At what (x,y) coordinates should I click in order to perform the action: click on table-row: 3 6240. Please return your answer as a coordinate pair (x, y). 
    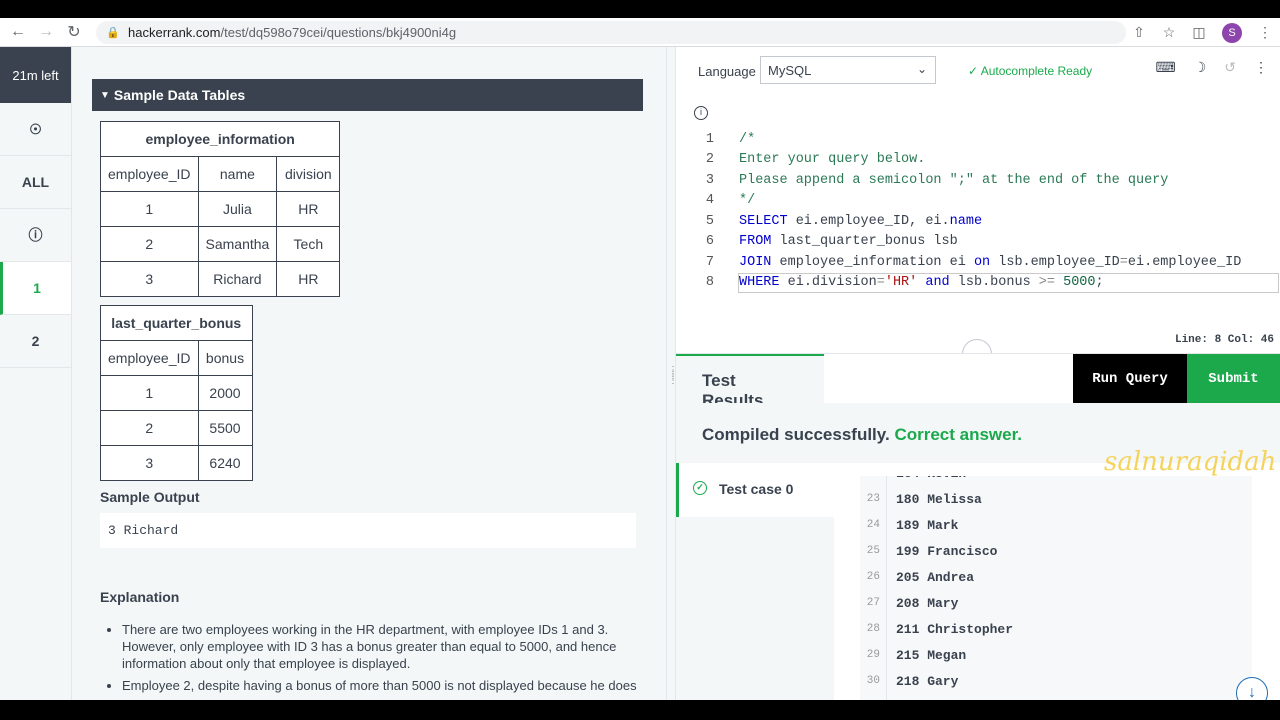
    Looking at the image, I should click on (176, 463).